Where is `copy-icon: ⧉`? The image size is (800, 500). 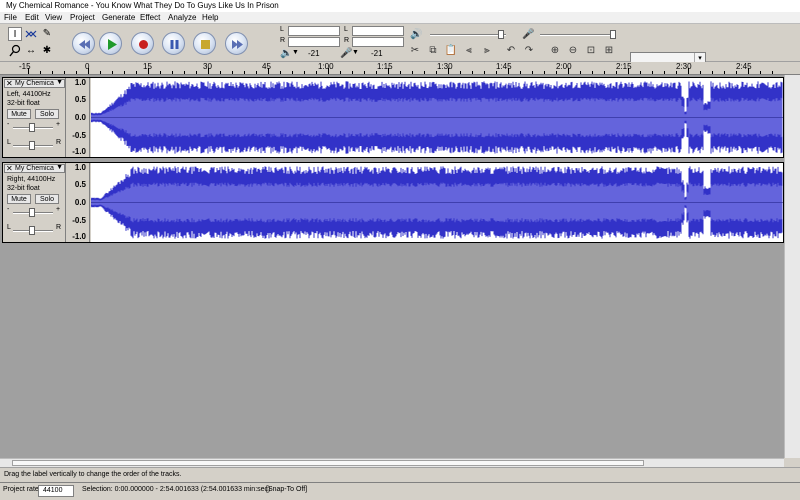
copy-icon: ⧉ is located at coordinates (433, 51).